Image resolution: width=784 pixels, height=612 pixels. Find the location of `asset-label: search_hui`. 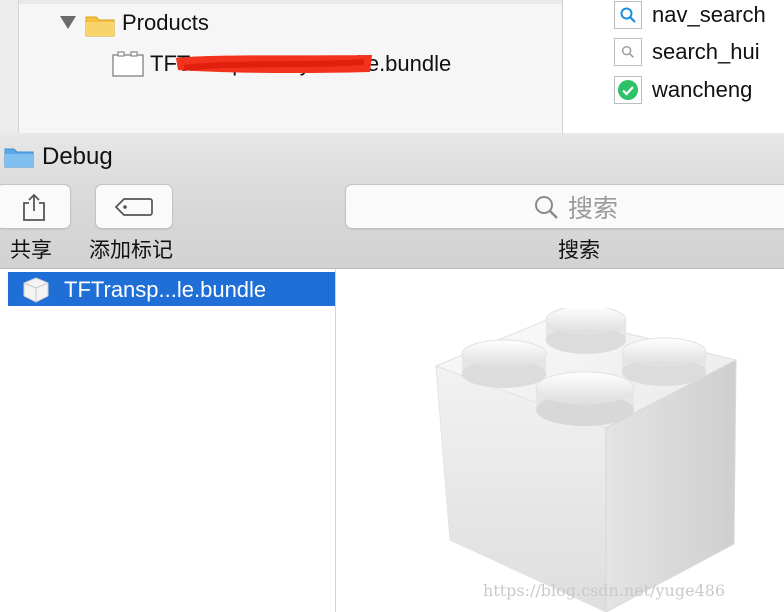

asset-label: search_hui is located at coordinates (706, 51).